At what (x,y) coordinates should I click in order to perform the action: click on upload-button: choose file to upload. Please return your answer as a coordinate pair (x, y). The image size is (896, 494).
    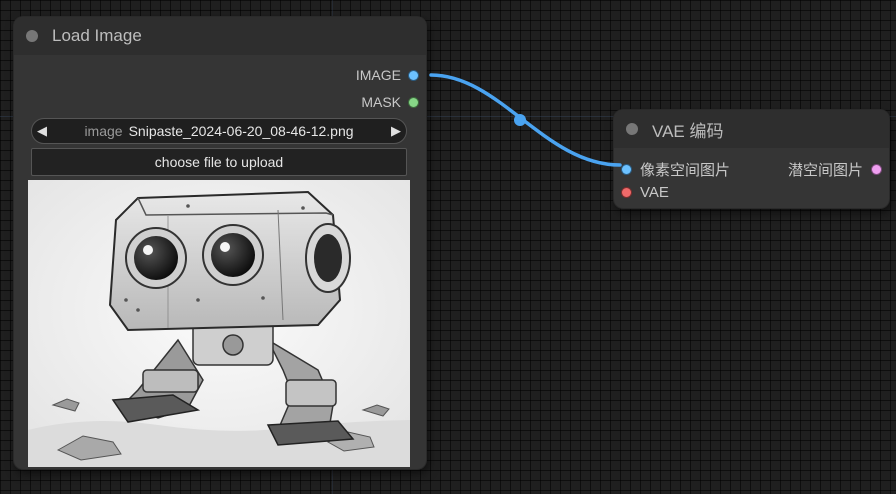
    Looking at the image, I should click on (219, 162).